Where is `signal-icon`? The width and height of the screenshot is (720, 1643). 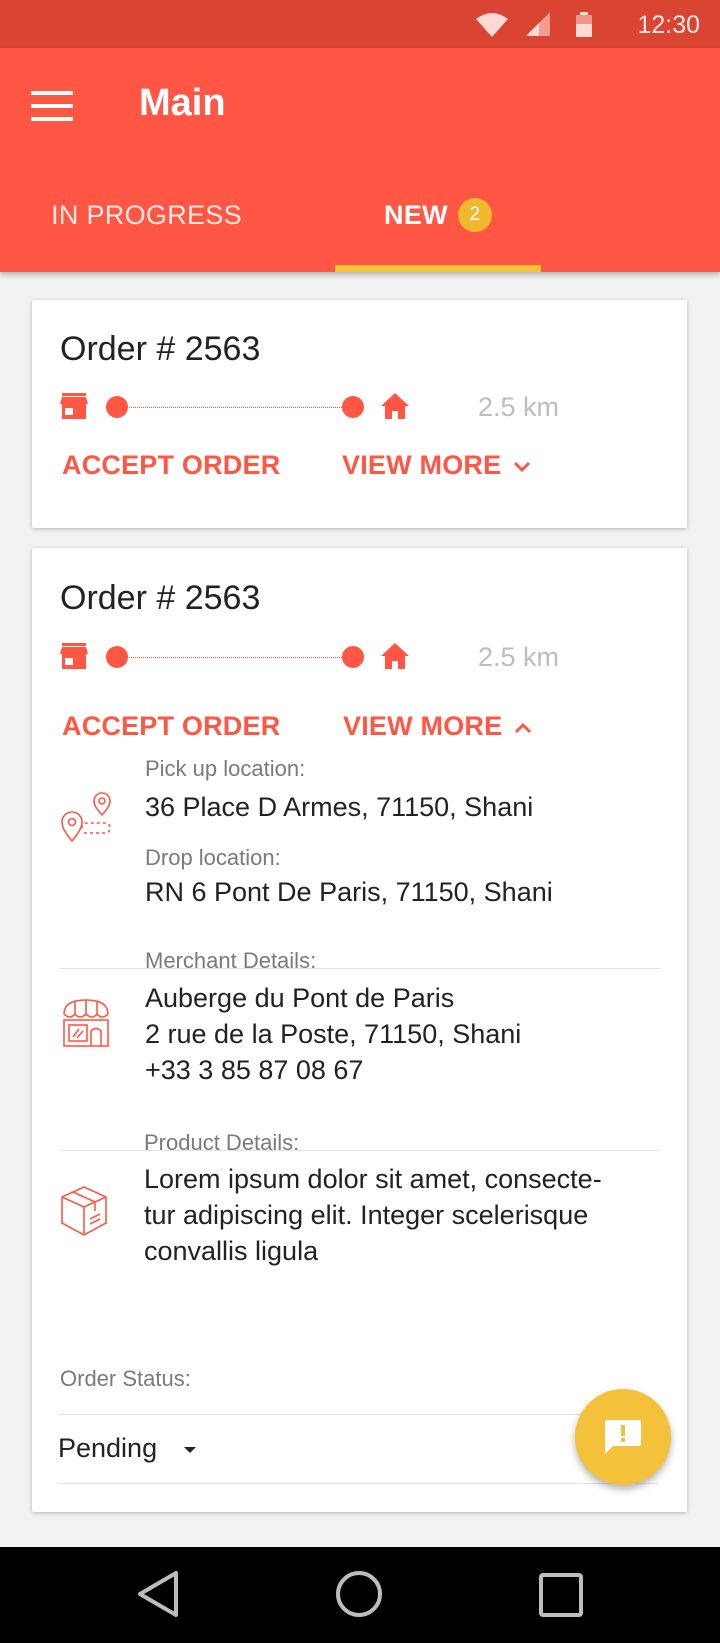 signal-icon is located at coordinates (538, 24).